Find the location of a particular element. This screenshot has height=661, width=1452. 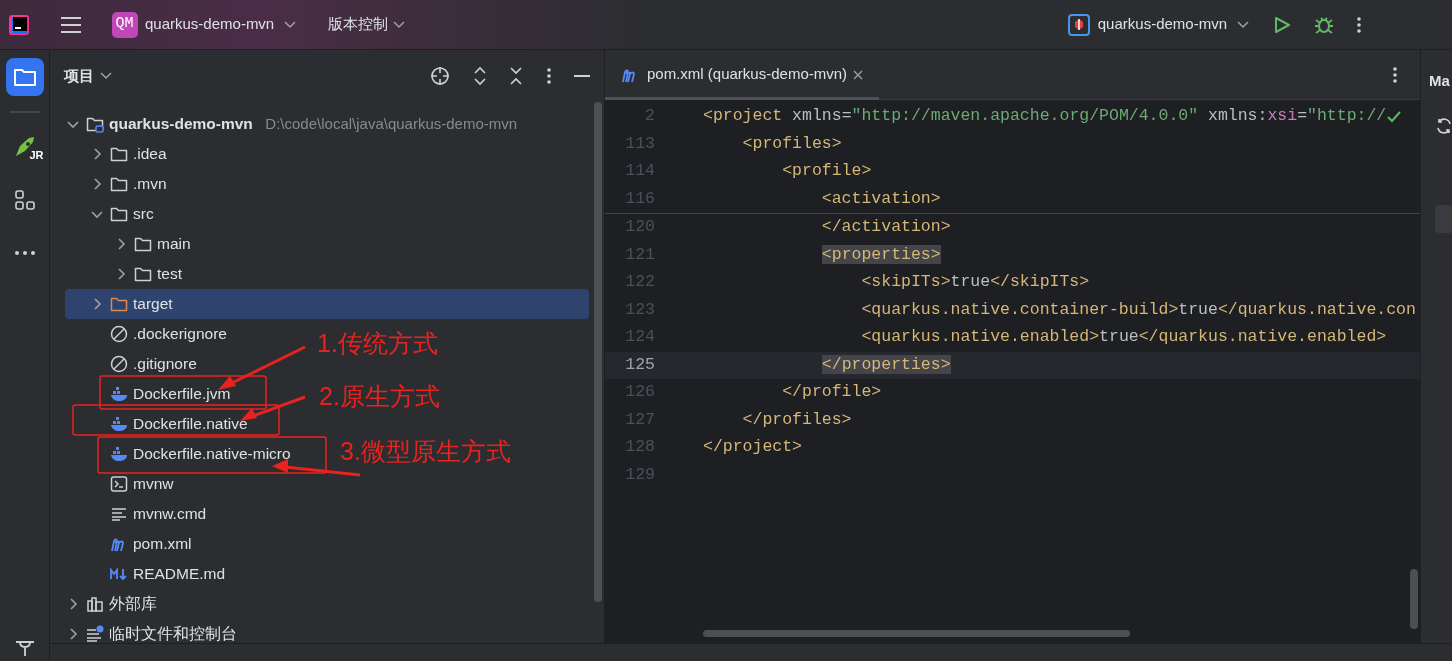

options-button is located at coordinates (548, 76).